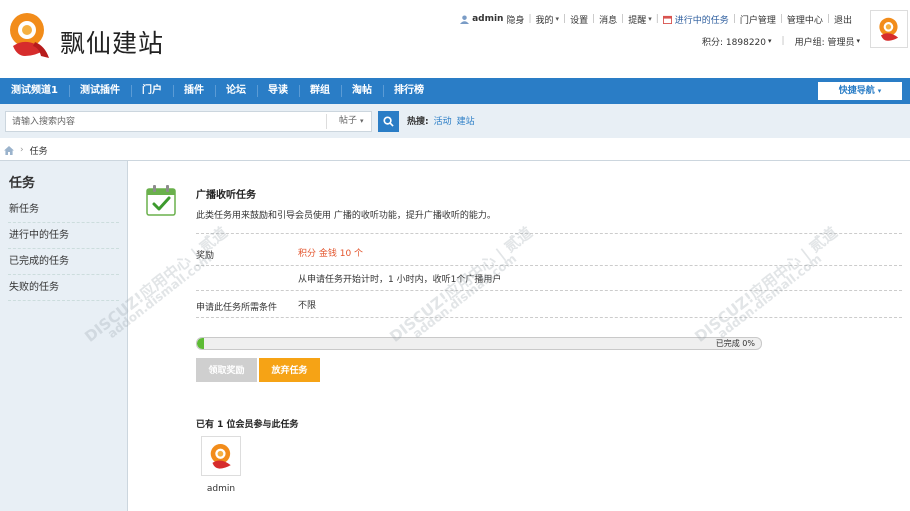 This screenshot has height=511, width=910. I want to click on tasks-in-progress-link: 进行中的任务, so click(702, 19).